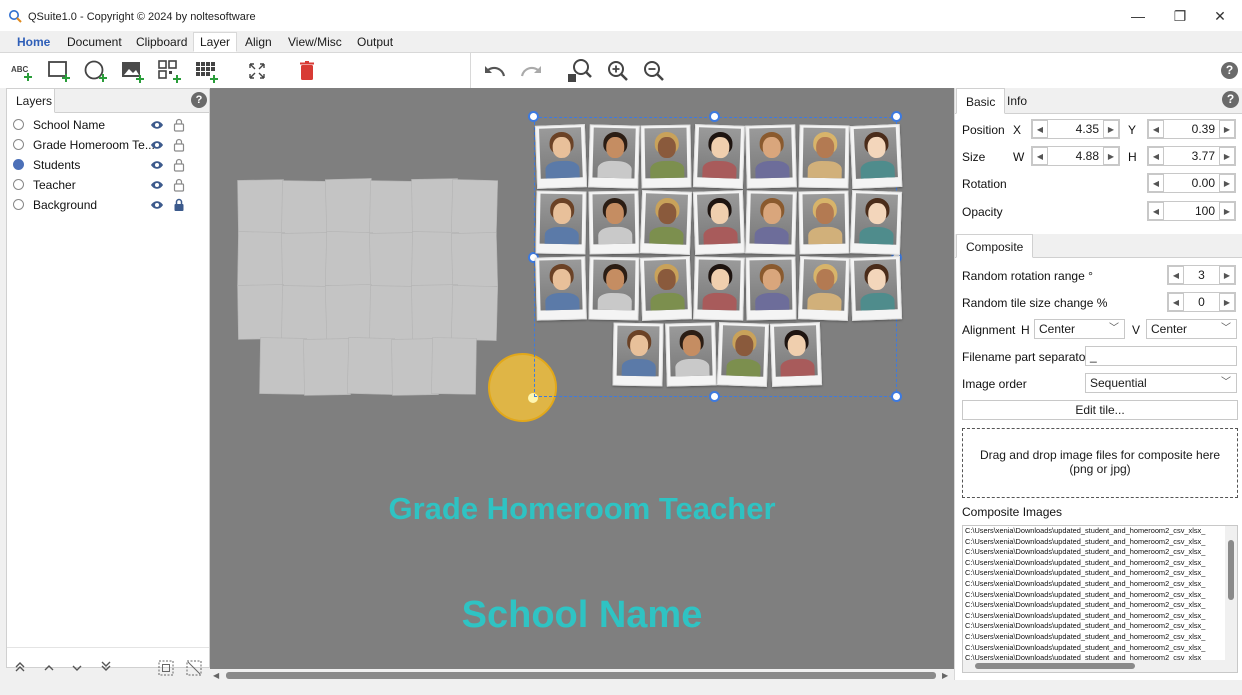  What do you see at coordinates (108, 205) in the screenshot?
I see `layer-row-background: Background` at bounding box center [108, 205].